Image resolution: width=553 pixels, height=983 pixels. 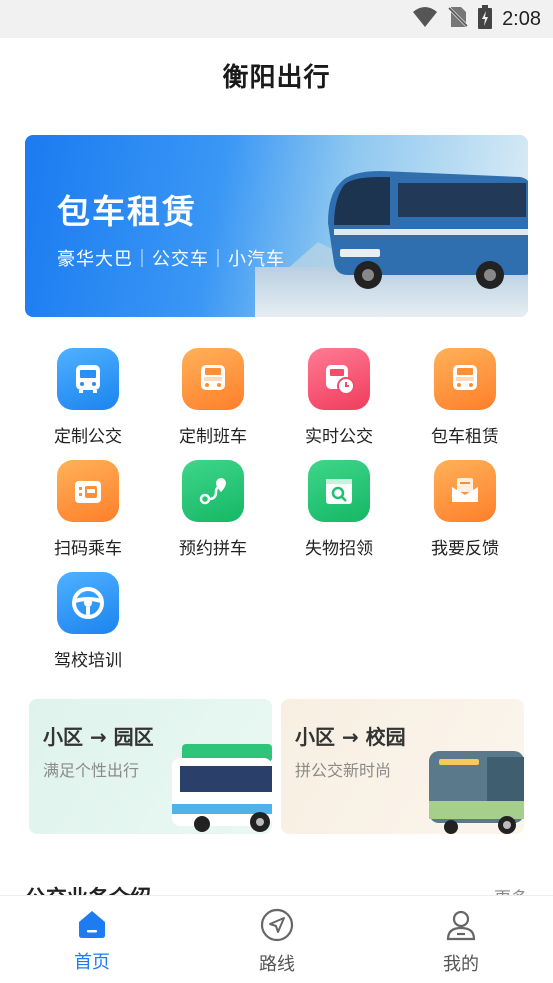 What do you see at coordinates (485, 19) in the screenshot?
I see `battery-charging-icon` at bounding box center [485, 19].